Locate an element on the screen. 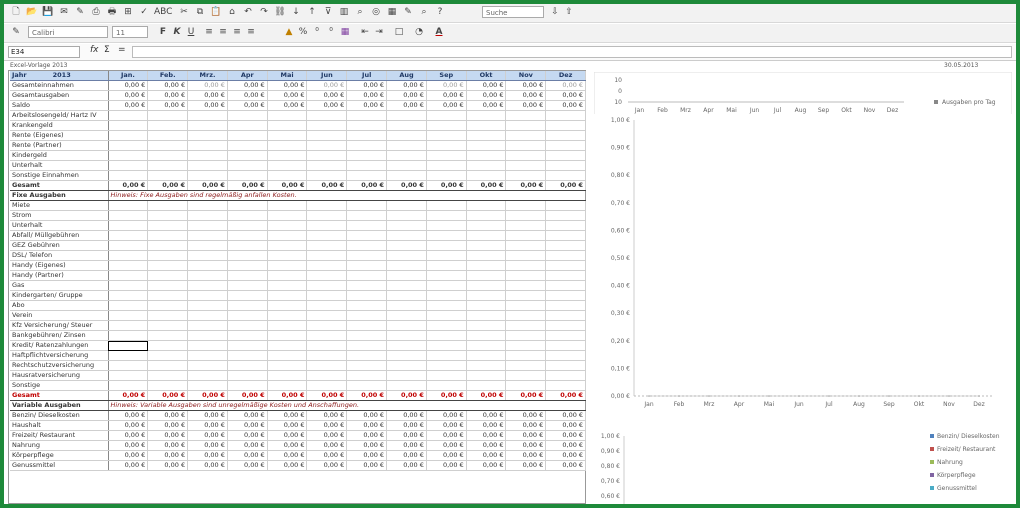 Image resolution: width=1020 pixels, height=508 pixels. search-down-icon: ⇩ is located at coordinates (555, 12).